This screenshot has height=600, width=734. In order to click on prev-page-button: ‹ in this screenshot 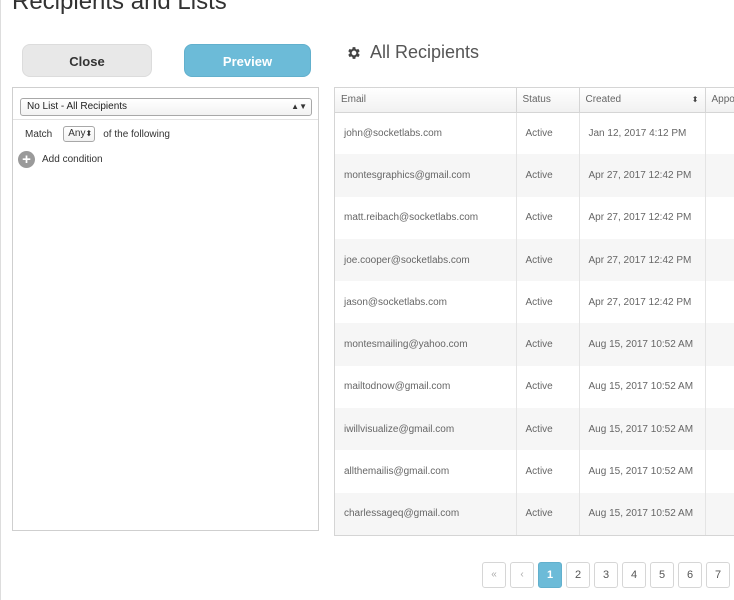, I will do `click(522, 575)`.